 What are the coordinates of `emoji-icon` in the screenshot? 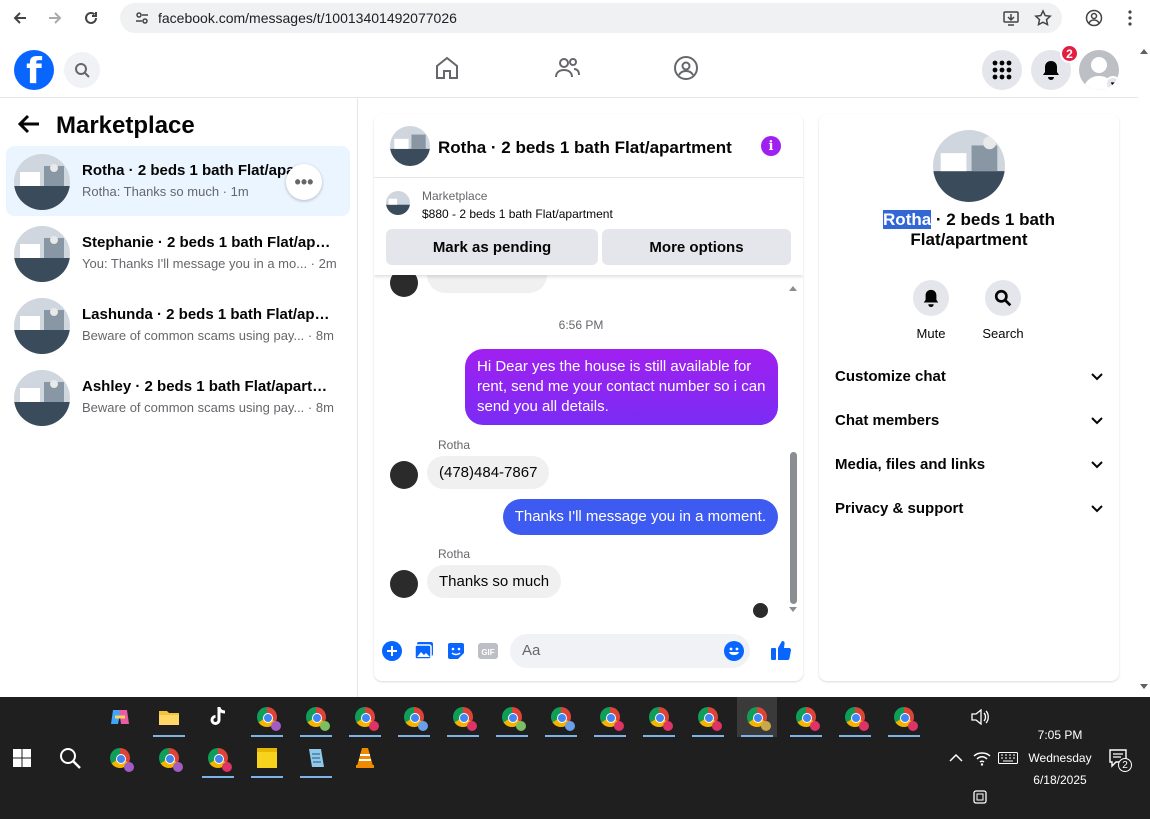 It's located at (734, 653).